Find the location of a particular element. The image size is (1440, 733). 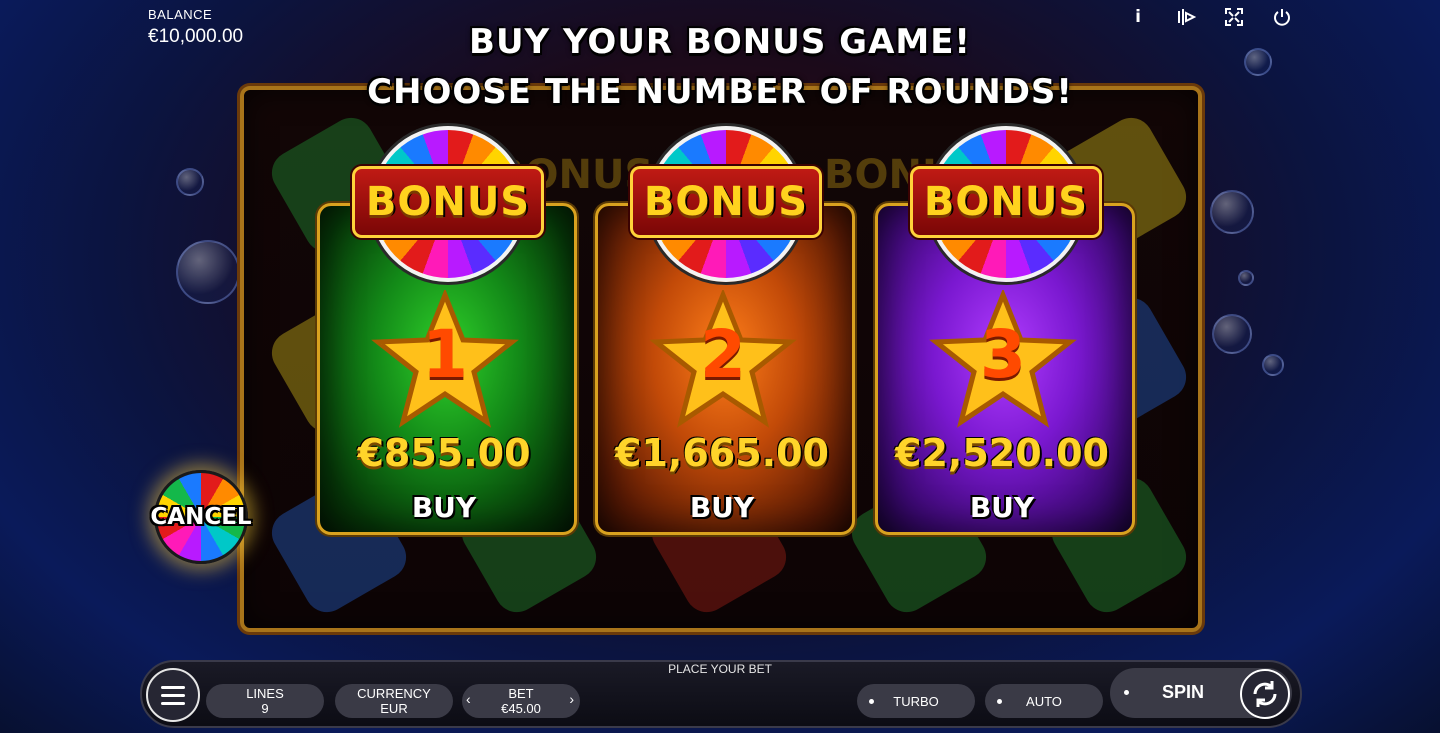

auto-toggle: AUTO is located at coordinates (1044, 701).